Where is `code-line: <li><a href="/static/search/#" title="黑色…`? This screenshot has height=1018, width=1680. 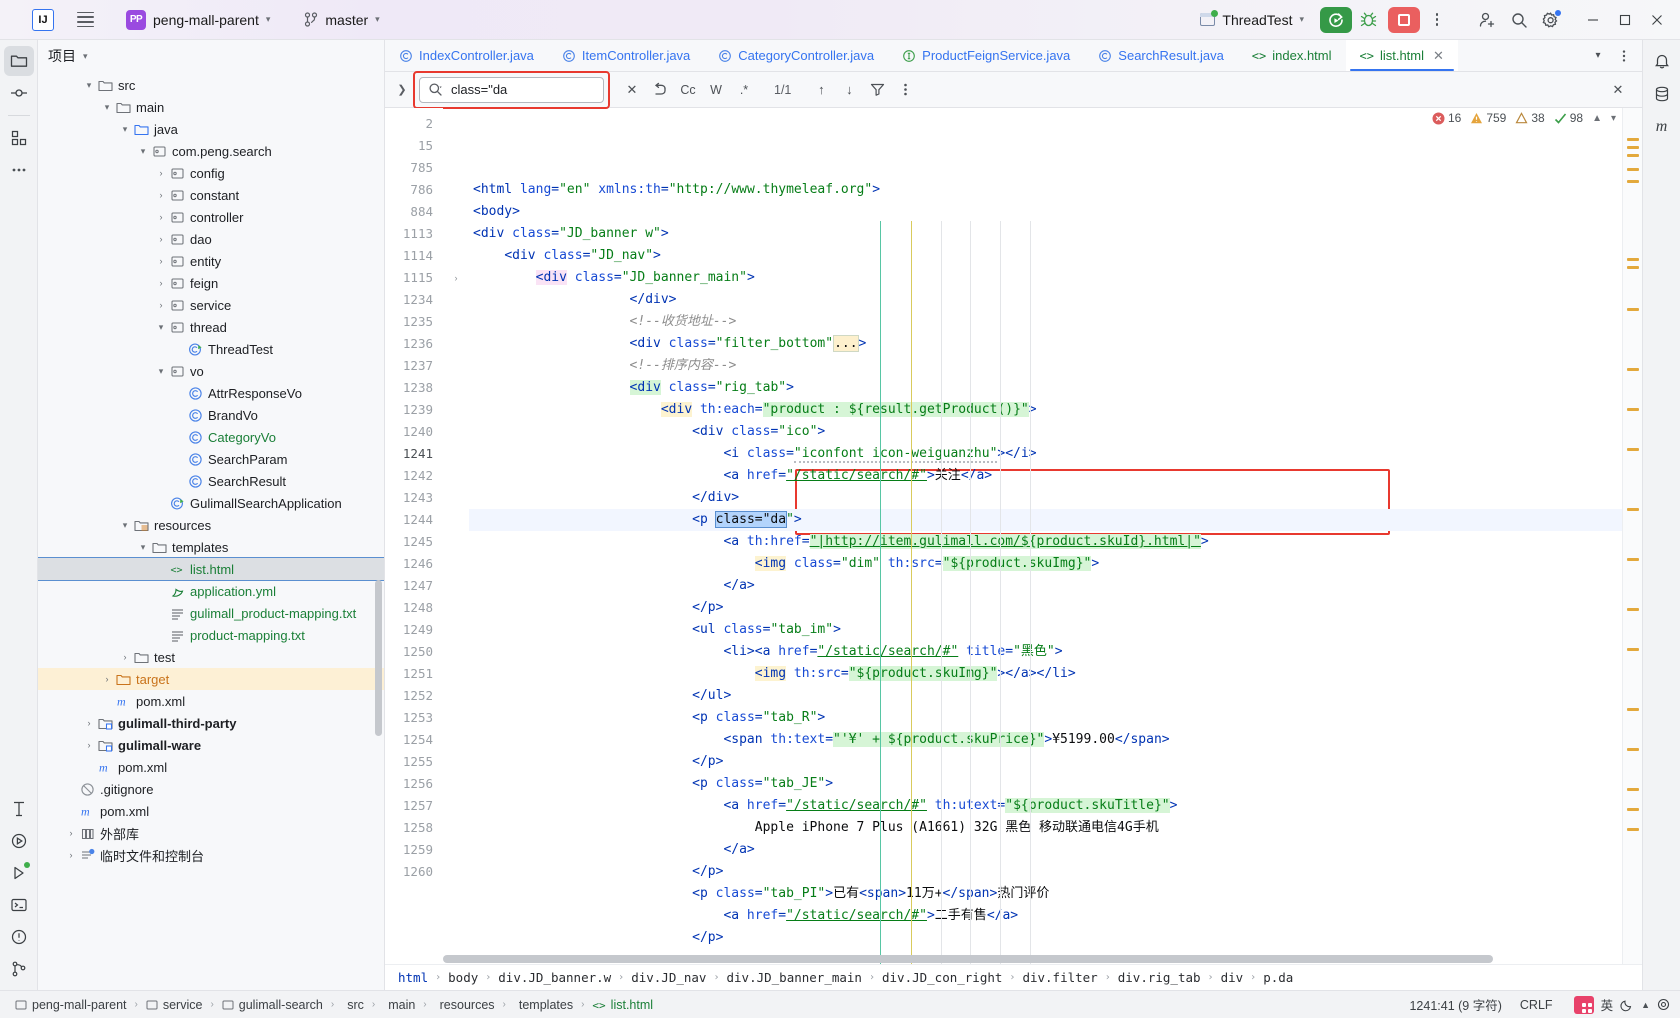
code-line: <li><a href="/static/search/#" title="黑色… is located at coordinates (1055, 652).